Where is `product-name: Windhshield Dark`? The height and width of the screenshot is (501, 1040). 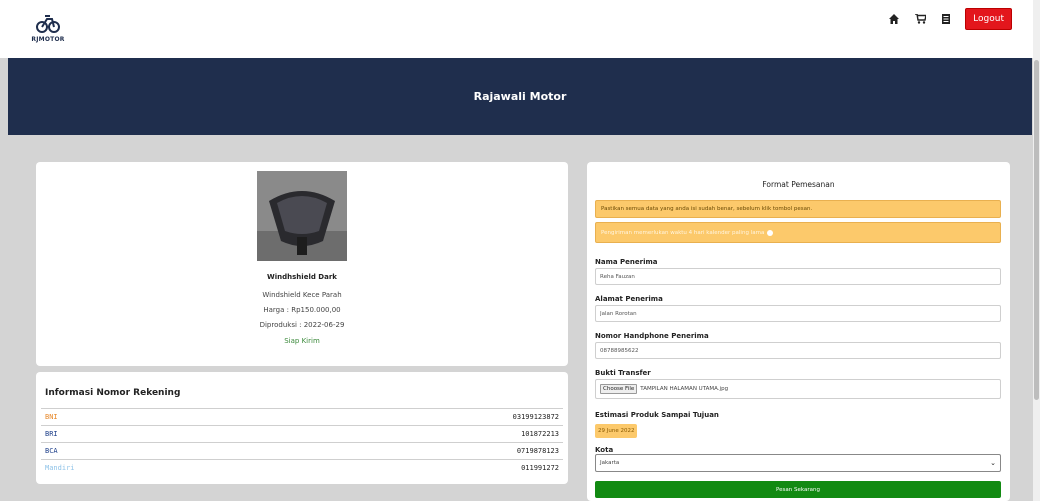
product-name: Windhshield Dark is located at coordinates (302, 277).